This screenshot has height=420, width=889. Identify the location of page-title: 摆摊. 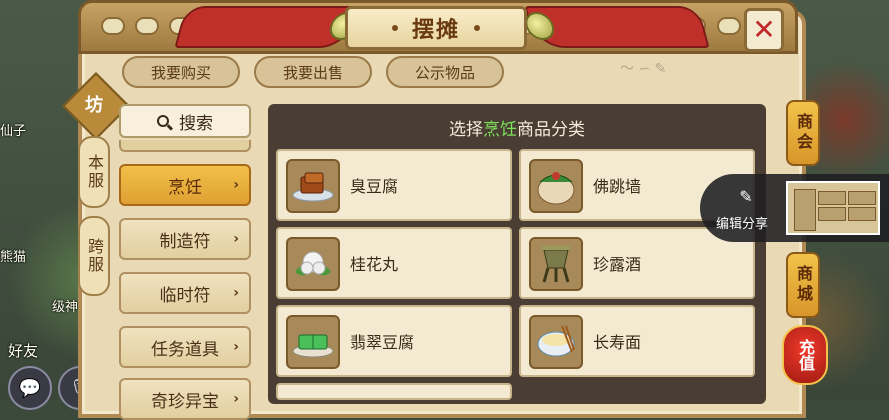
(435, 30).